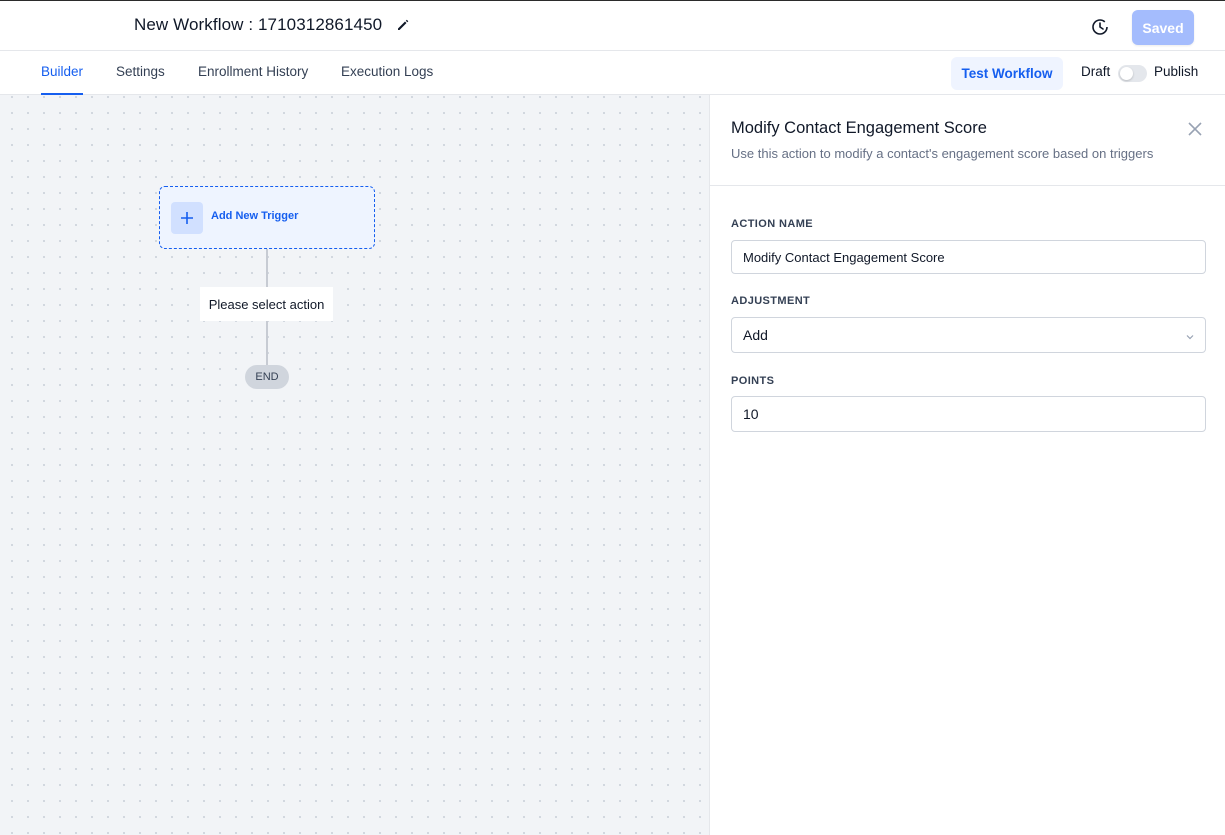 The height and width of the screenshot is (835, 1225). What do you see at coordinates (1176, 71) in the screenshot?
I see `publish-label: Publish` at bounding box center [1176, 71].